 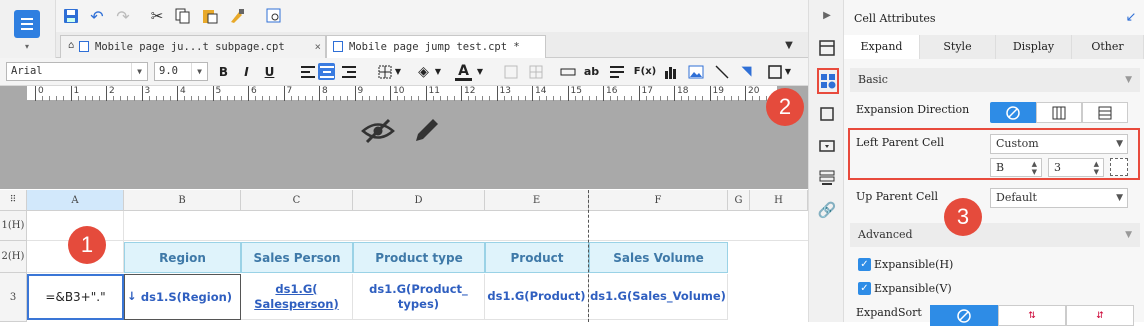 What do you see at coordinates (157, 16) in the screenshot?
I see `cut-icon: ✂` at bounding box center [157, 16].